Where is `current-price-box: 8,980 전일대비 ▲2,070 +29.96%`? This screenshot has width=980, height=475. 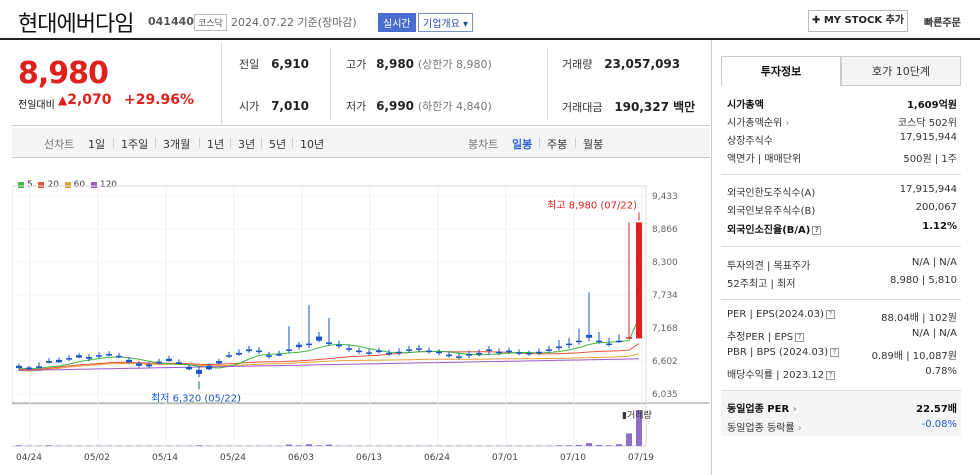
current-price-box: 8,980 전일대비 ▲2,070 +29.96% is located at coordinates (117, 84).